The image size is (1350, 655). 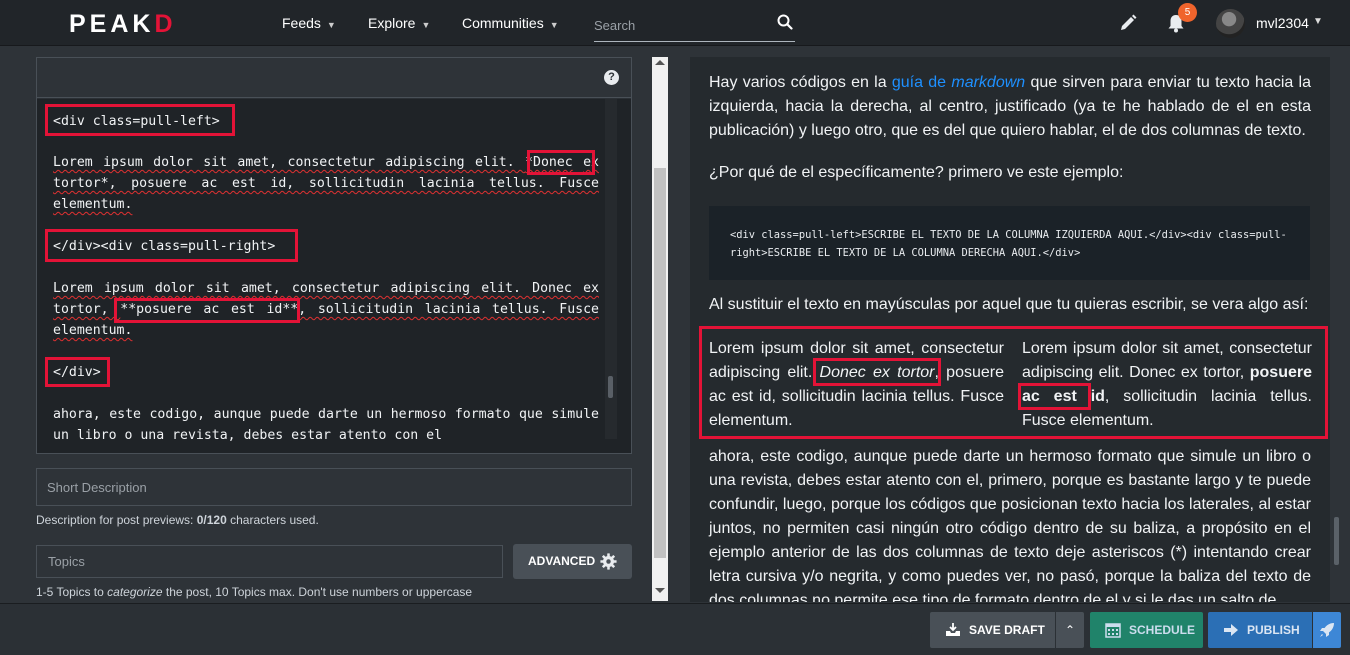 What do you see at coordinates (800, 82) in the screenshot?
I see `preview-text: Hay varios códigos en la` at bounding box center [800, 82].